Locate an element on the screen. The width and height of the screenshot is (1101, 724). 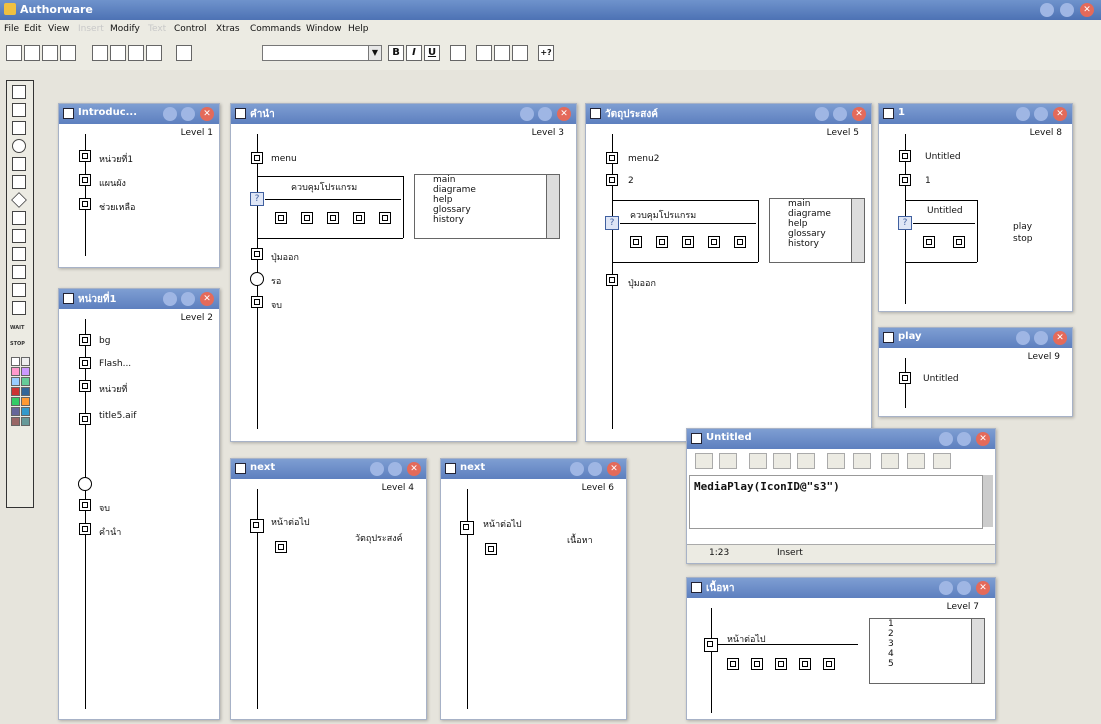
start-flag-icon: WAIT is located at coordinates (17, 328).